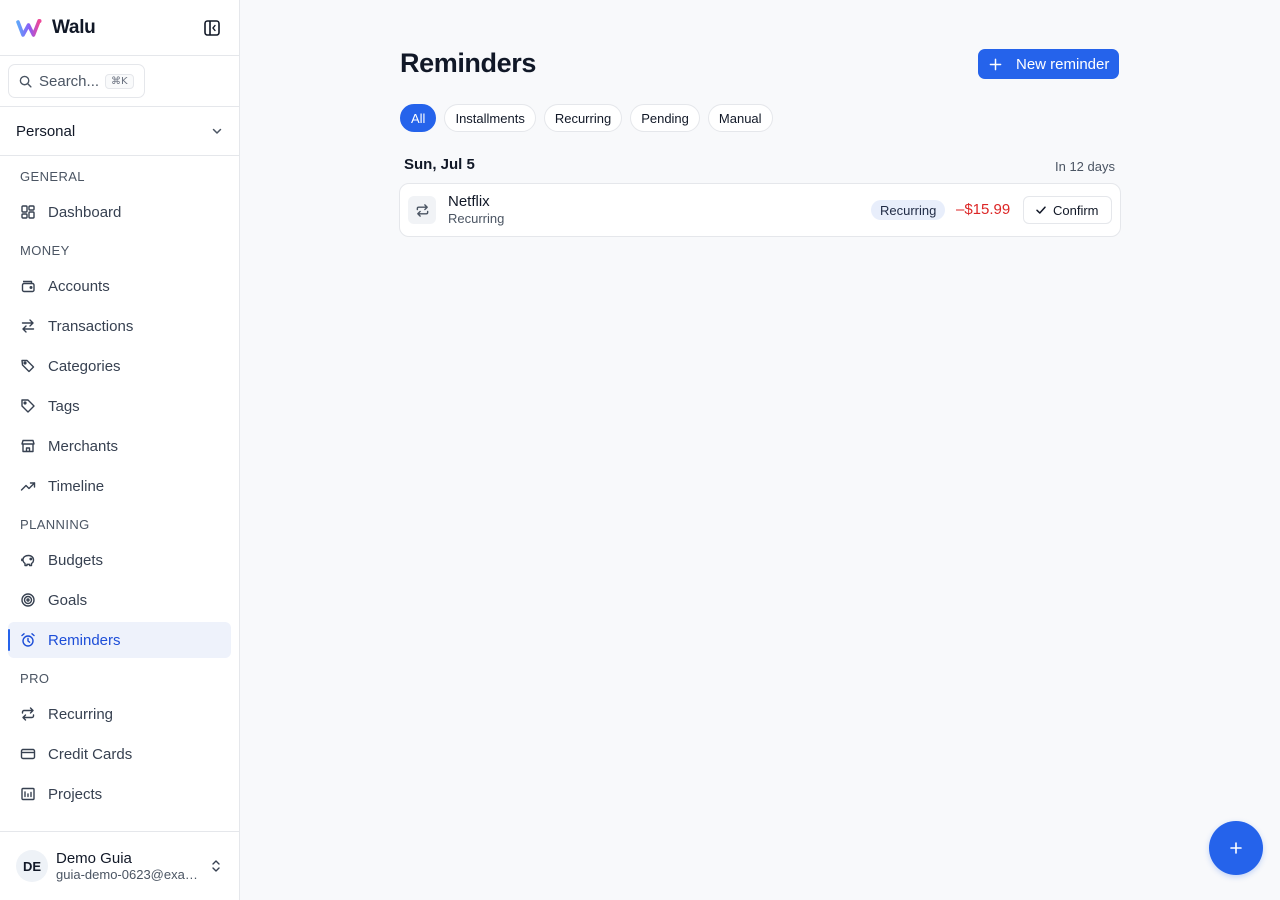 The width and height of the screenshot is (1280, 900). What do you see at coordinates (119, 28) in the screenshot?
I see `brand-header: Walu` at bounding box center [119, 28].